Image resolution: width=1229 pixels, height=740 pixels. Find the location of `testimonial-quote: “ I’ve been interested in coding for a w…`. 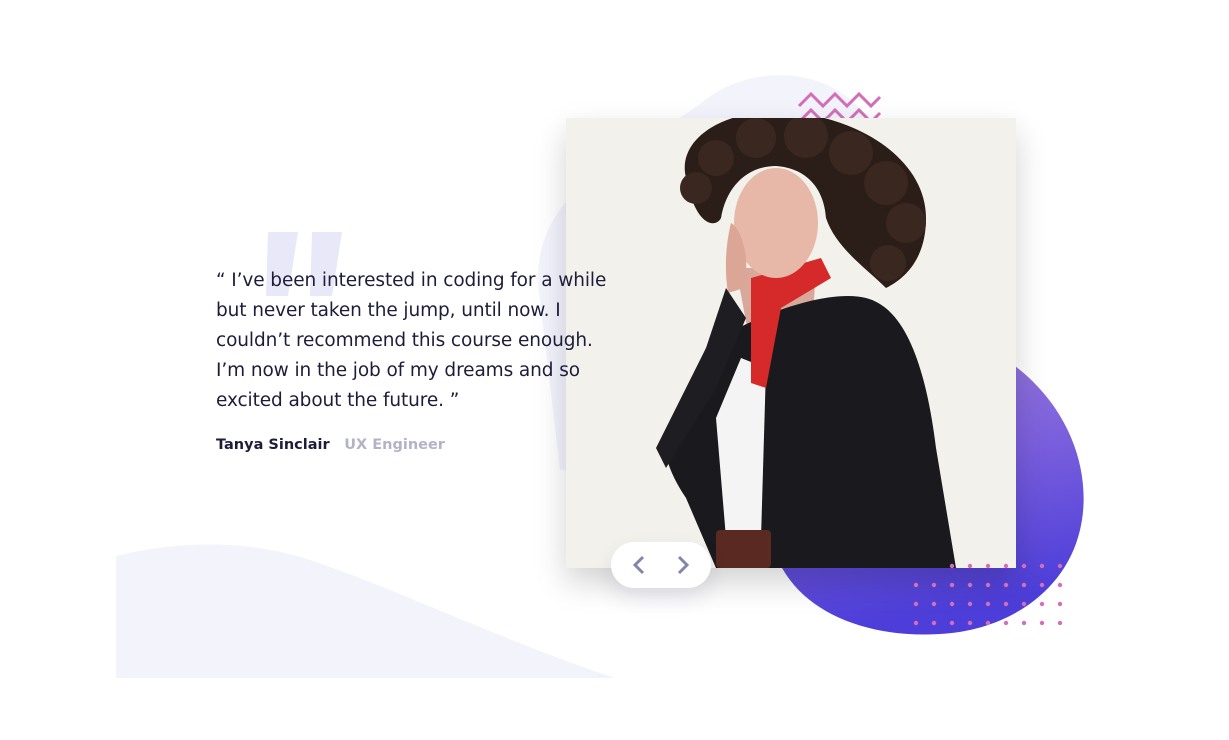

testimonial-quote: “ I’ve been interested in coding for a w… is located at coordinates (411, 340).